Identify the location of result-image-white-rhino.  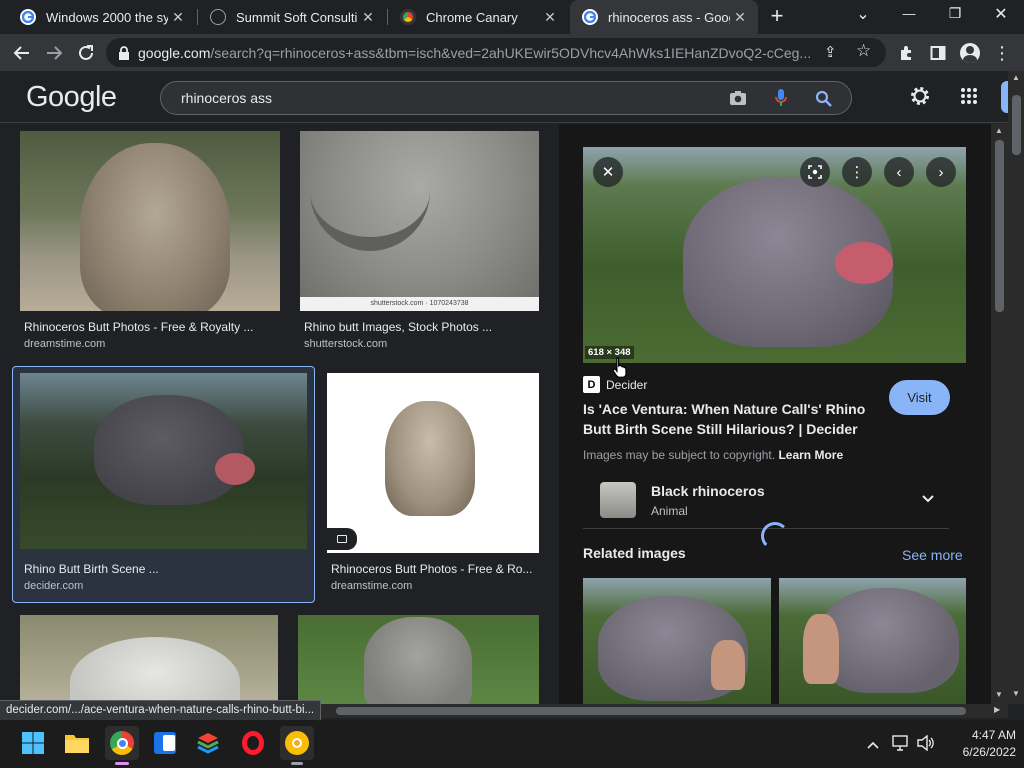
(149, 659).